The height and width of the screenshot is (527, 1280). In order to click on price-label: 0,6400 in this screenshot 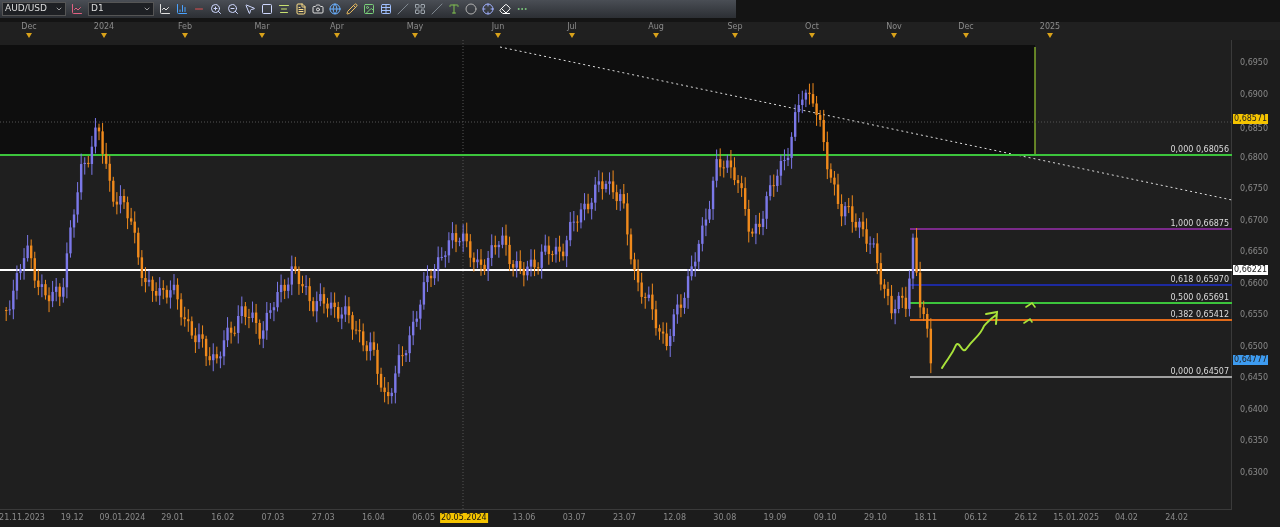, I will do `click(1254, 409)`.